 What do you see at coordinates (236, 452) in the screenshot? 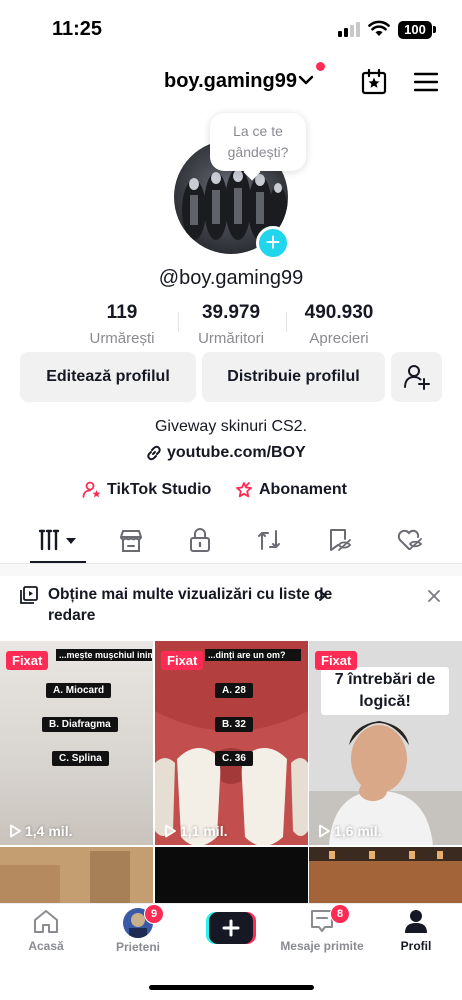
I see `profile-link-text: youtube.com/BOY` at bounding box center [236, 452].